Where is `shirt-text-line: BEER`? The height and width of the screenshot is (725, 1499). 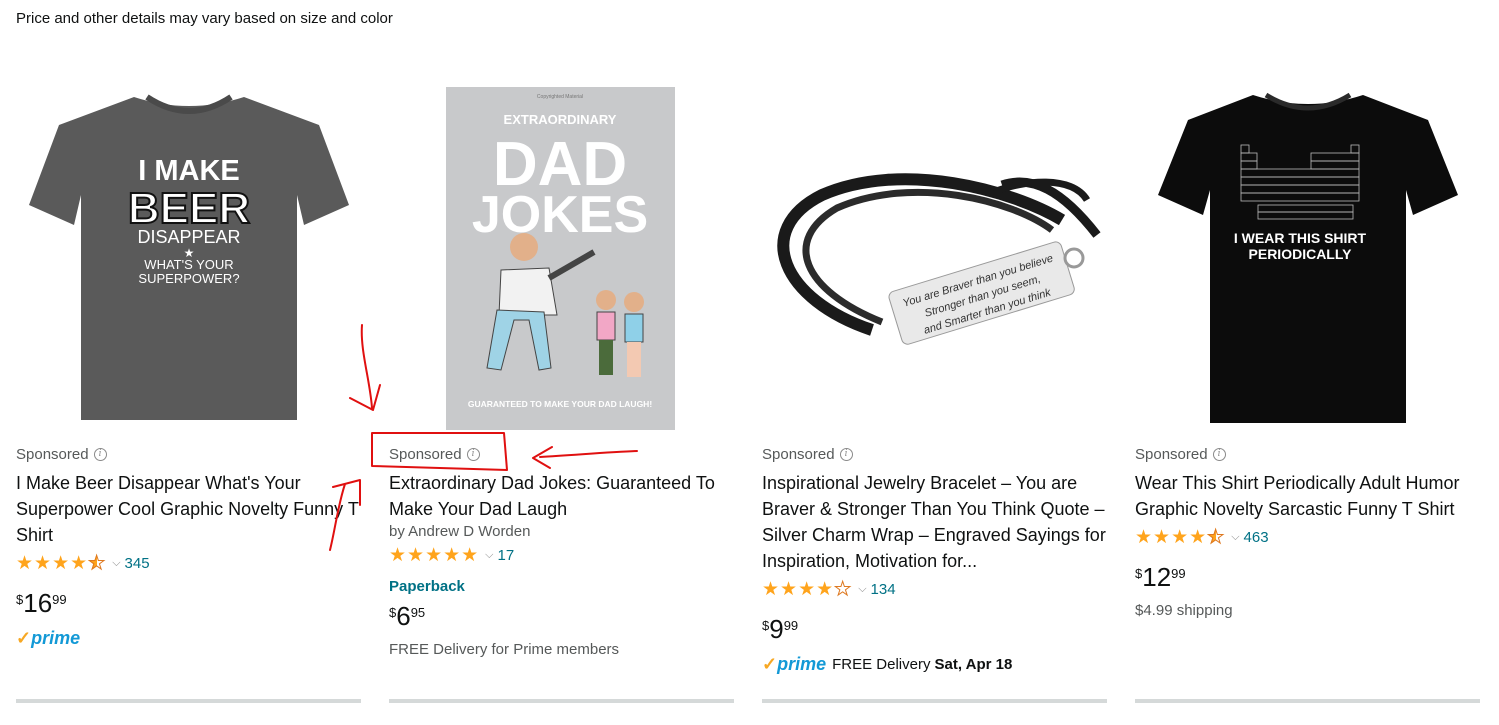
shirt-text-line: BEER is located at coordinates (188, 208).